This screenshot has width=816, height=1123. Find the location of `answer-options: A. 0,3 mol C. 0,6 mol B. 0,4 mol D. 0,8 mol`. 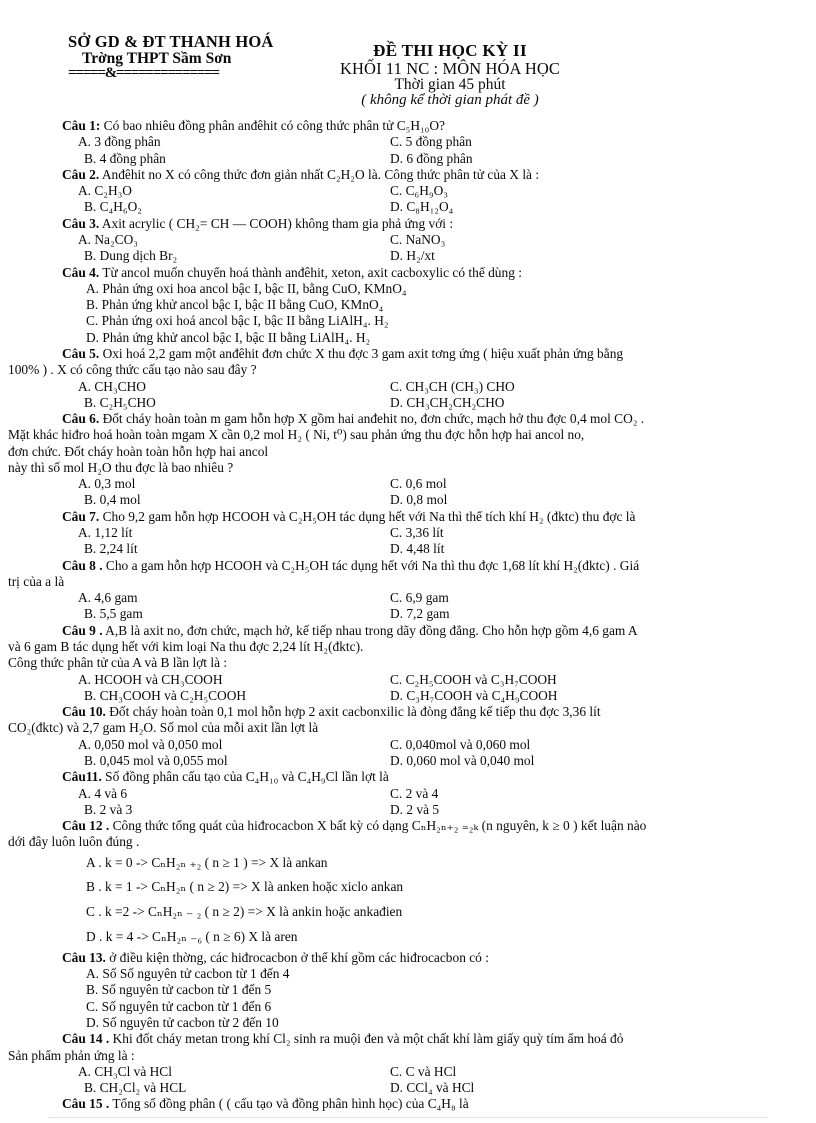

answer-options: A. 0,3 mol C. 0,6 mol B. 0,4 mol D. 0,8 mol is located at coordinates (408, 492).